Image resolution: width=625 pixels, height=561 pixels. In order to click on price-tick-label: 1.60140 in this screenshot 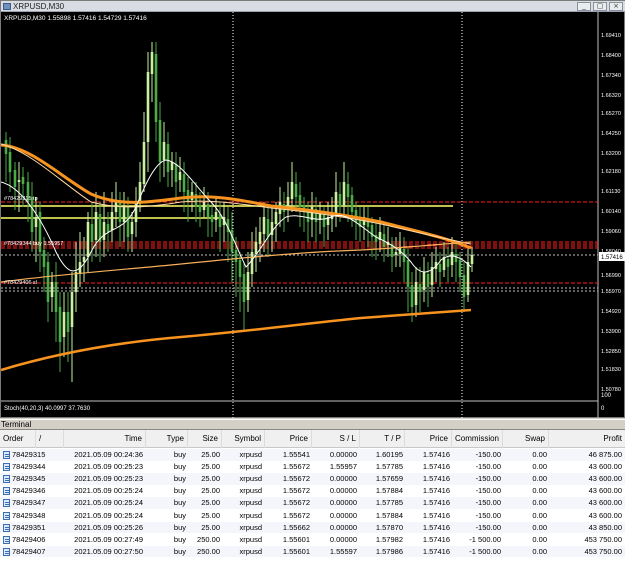, I will do `click(611, 212)`.